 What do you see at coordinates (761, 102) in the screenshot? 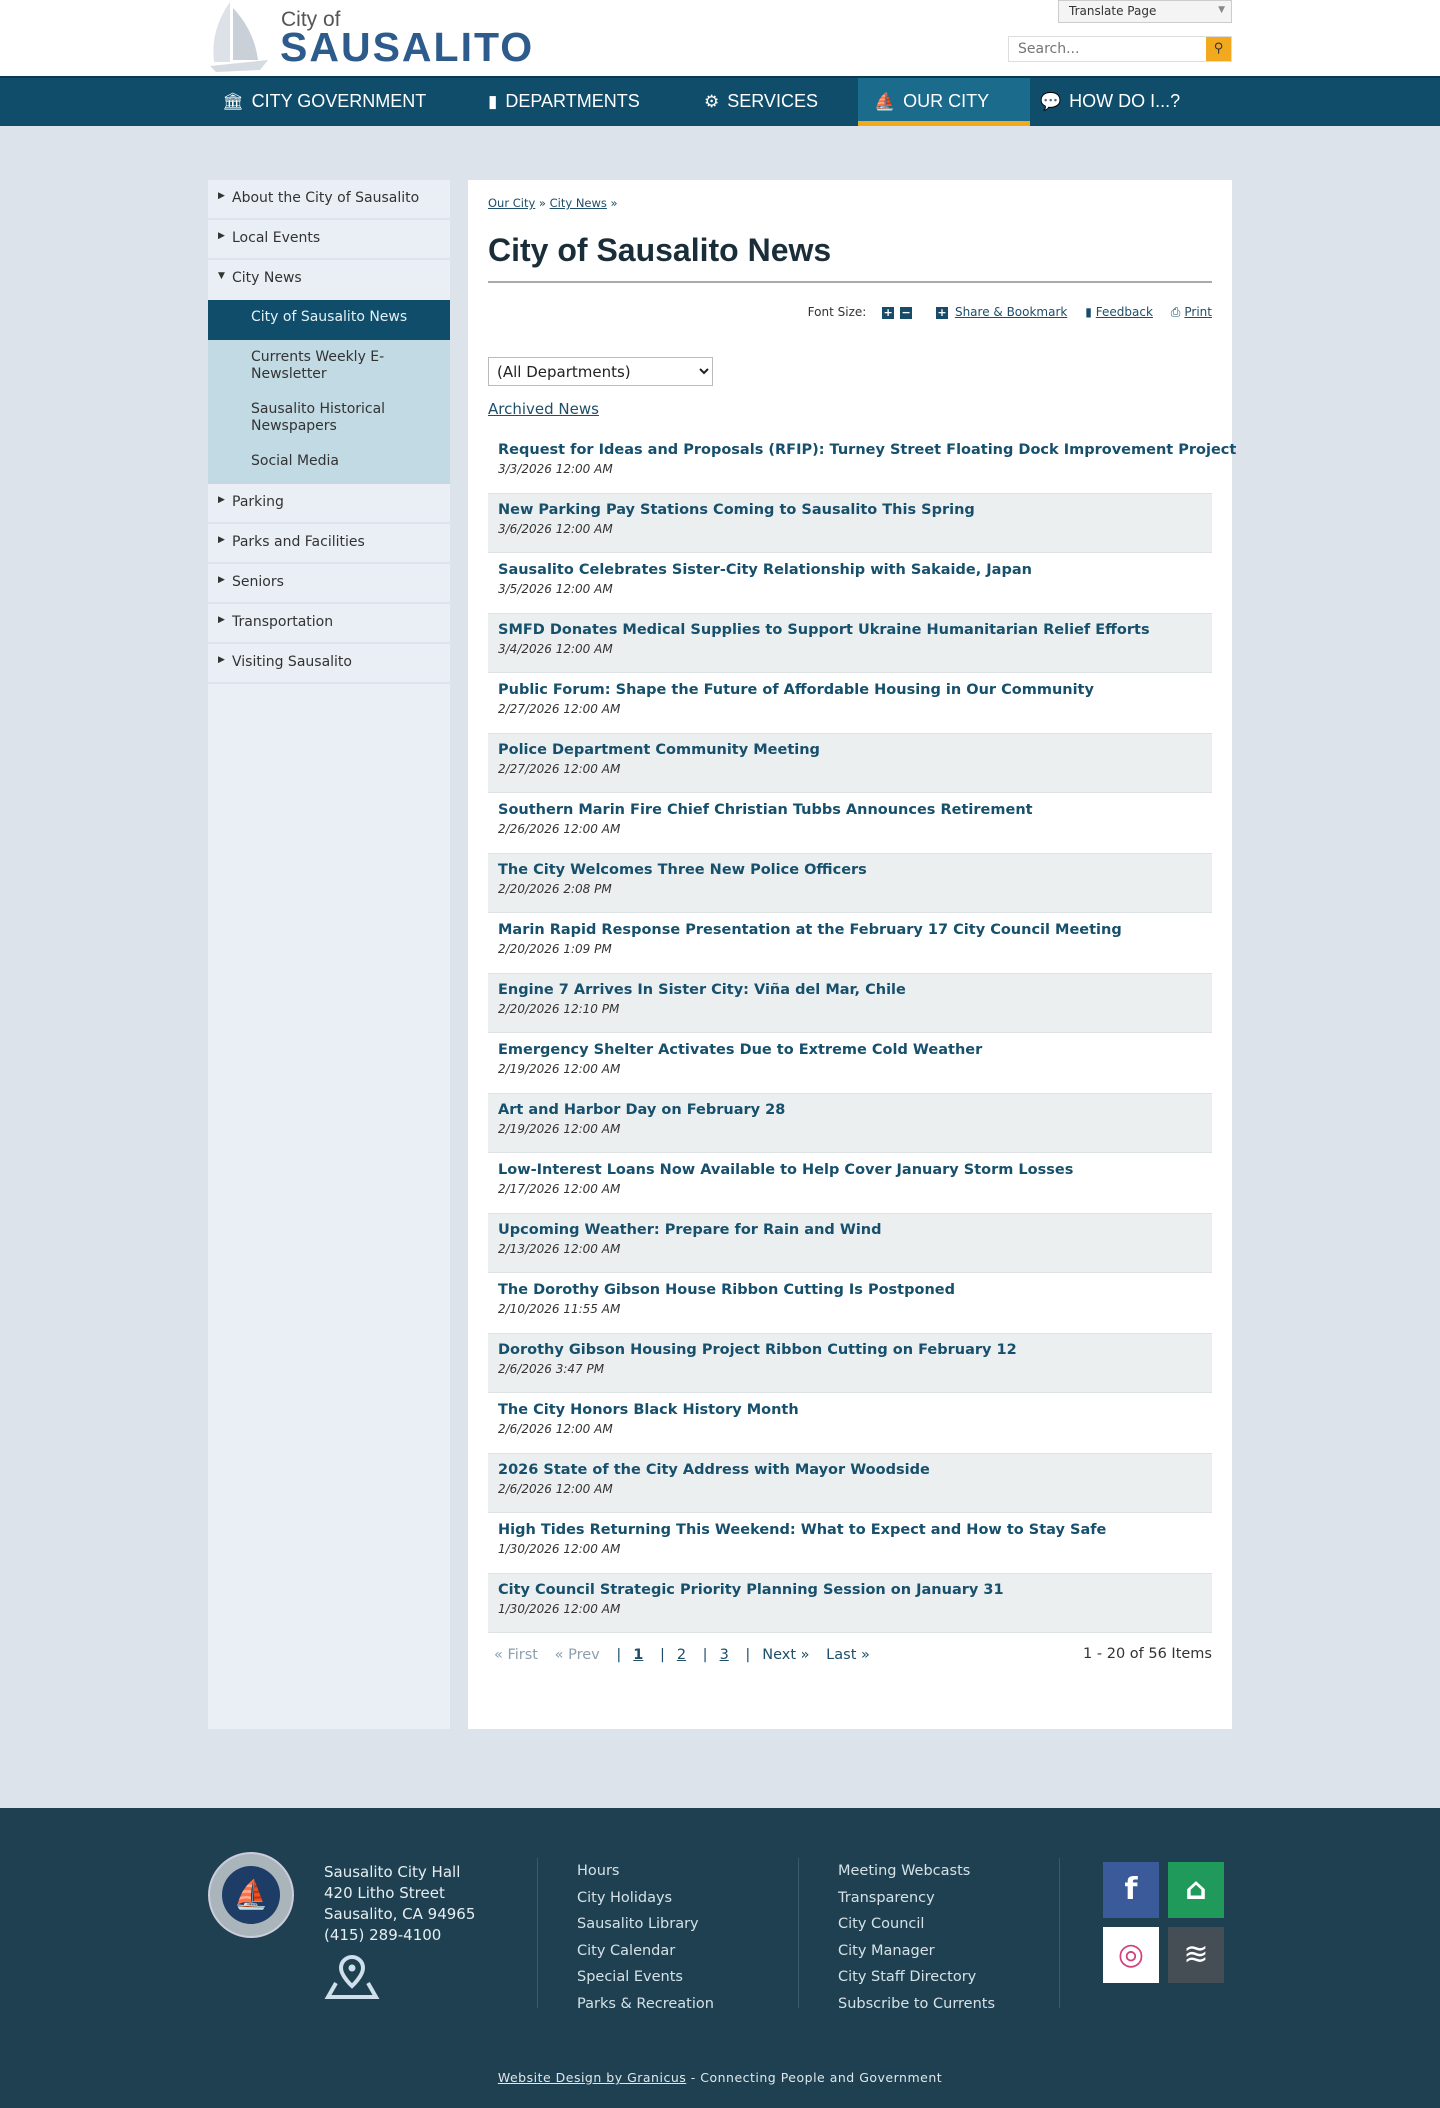
I see `nav-services: ⚙ SERVICES` at bounding box center [761, 102].